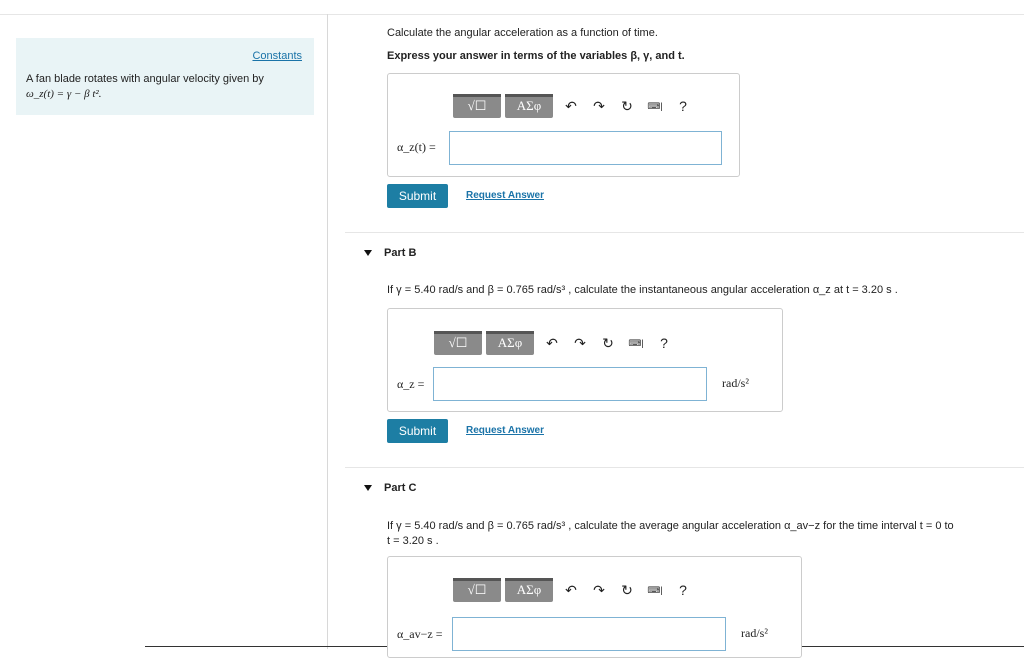 The height and width of the screenshot is (658, 1024). I want to click on part-a-toolbar: √☐ ΑΣφ ↶ ↷ ↻ ⌨| ?, so click(575, 106).